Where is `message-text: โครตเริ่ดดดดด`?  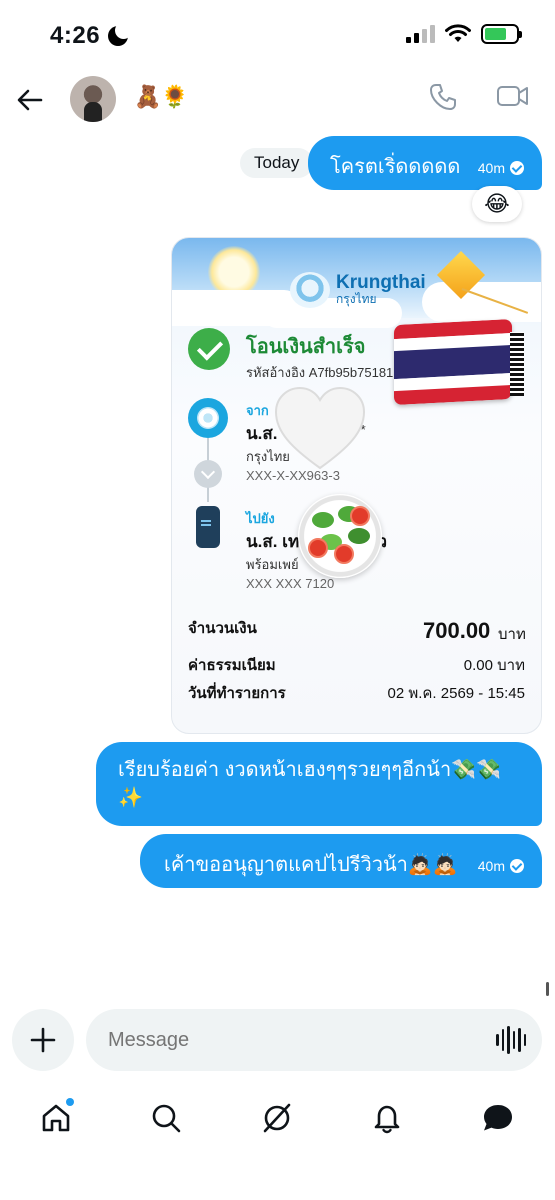
message-text: โครตเริ่ดดดดด is located at coordinates (395, 167).